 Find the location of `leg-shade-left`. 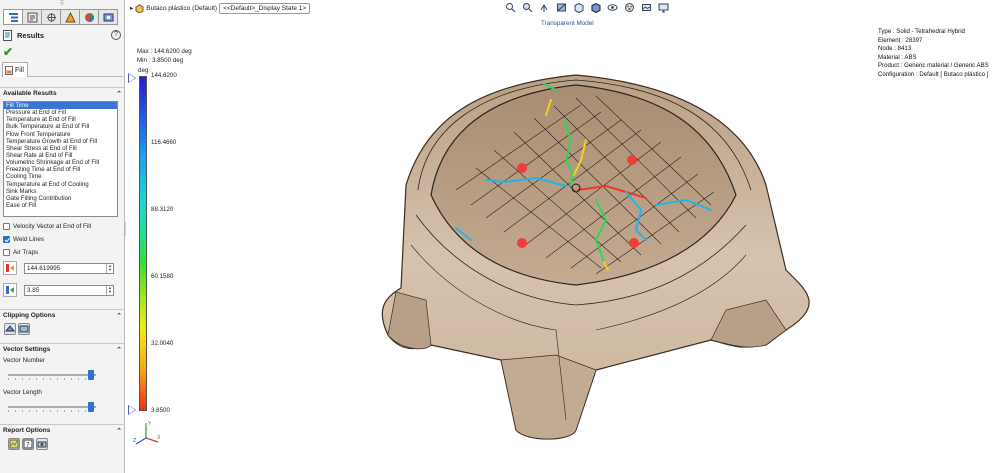

leg-shade-left is located at coordinates (409, 320).